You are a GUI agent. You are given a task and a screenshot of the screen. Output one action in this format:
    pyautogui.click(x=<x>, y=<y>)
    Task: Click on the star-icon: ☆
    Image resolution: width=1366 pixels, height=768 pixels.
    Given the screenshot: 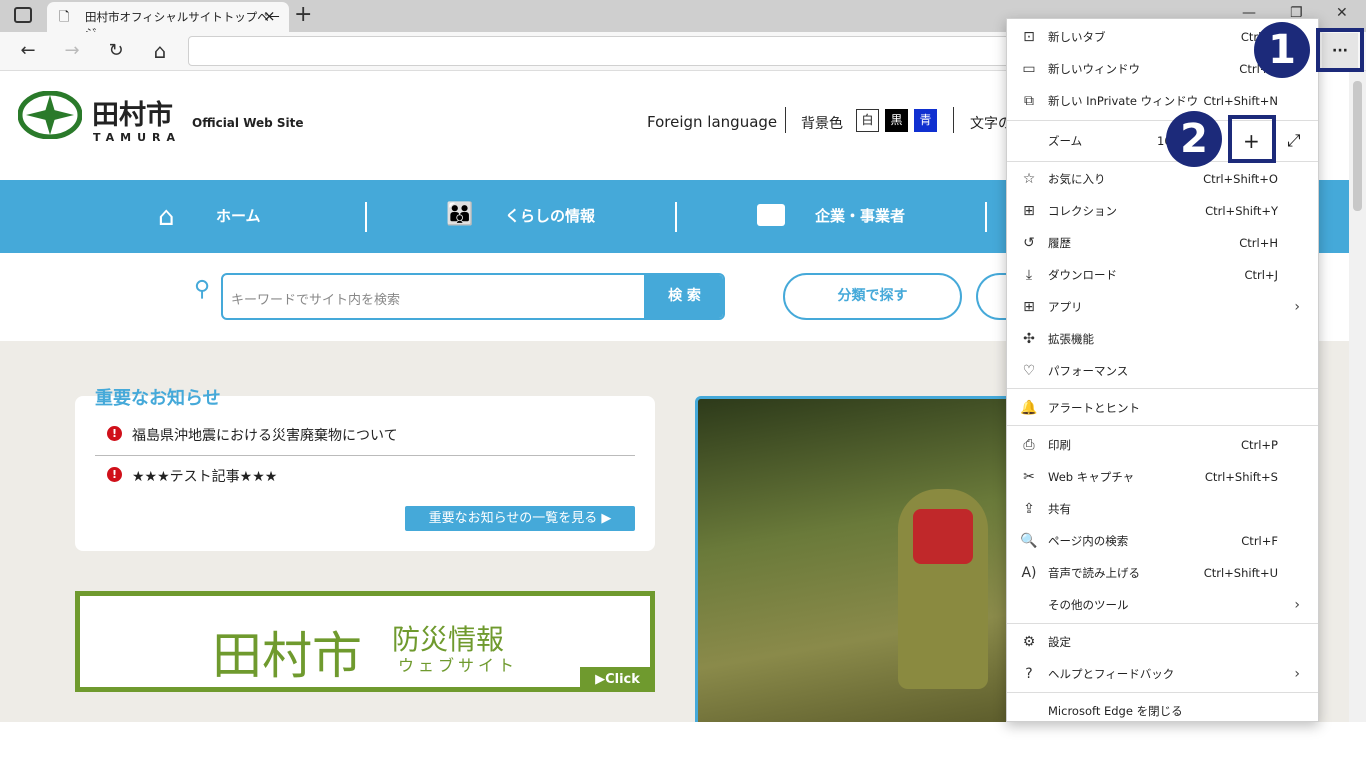 What is the action you would take?
    pyautogui.click(x=1029, y=179)
    